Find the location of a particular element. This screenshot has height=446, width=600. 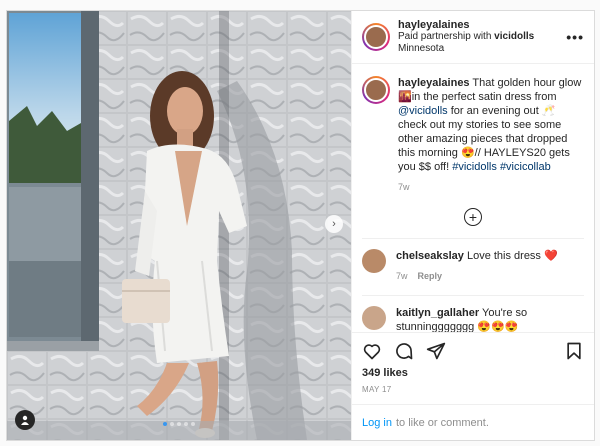

tagged-users-button is located at coordinates (25, 420).